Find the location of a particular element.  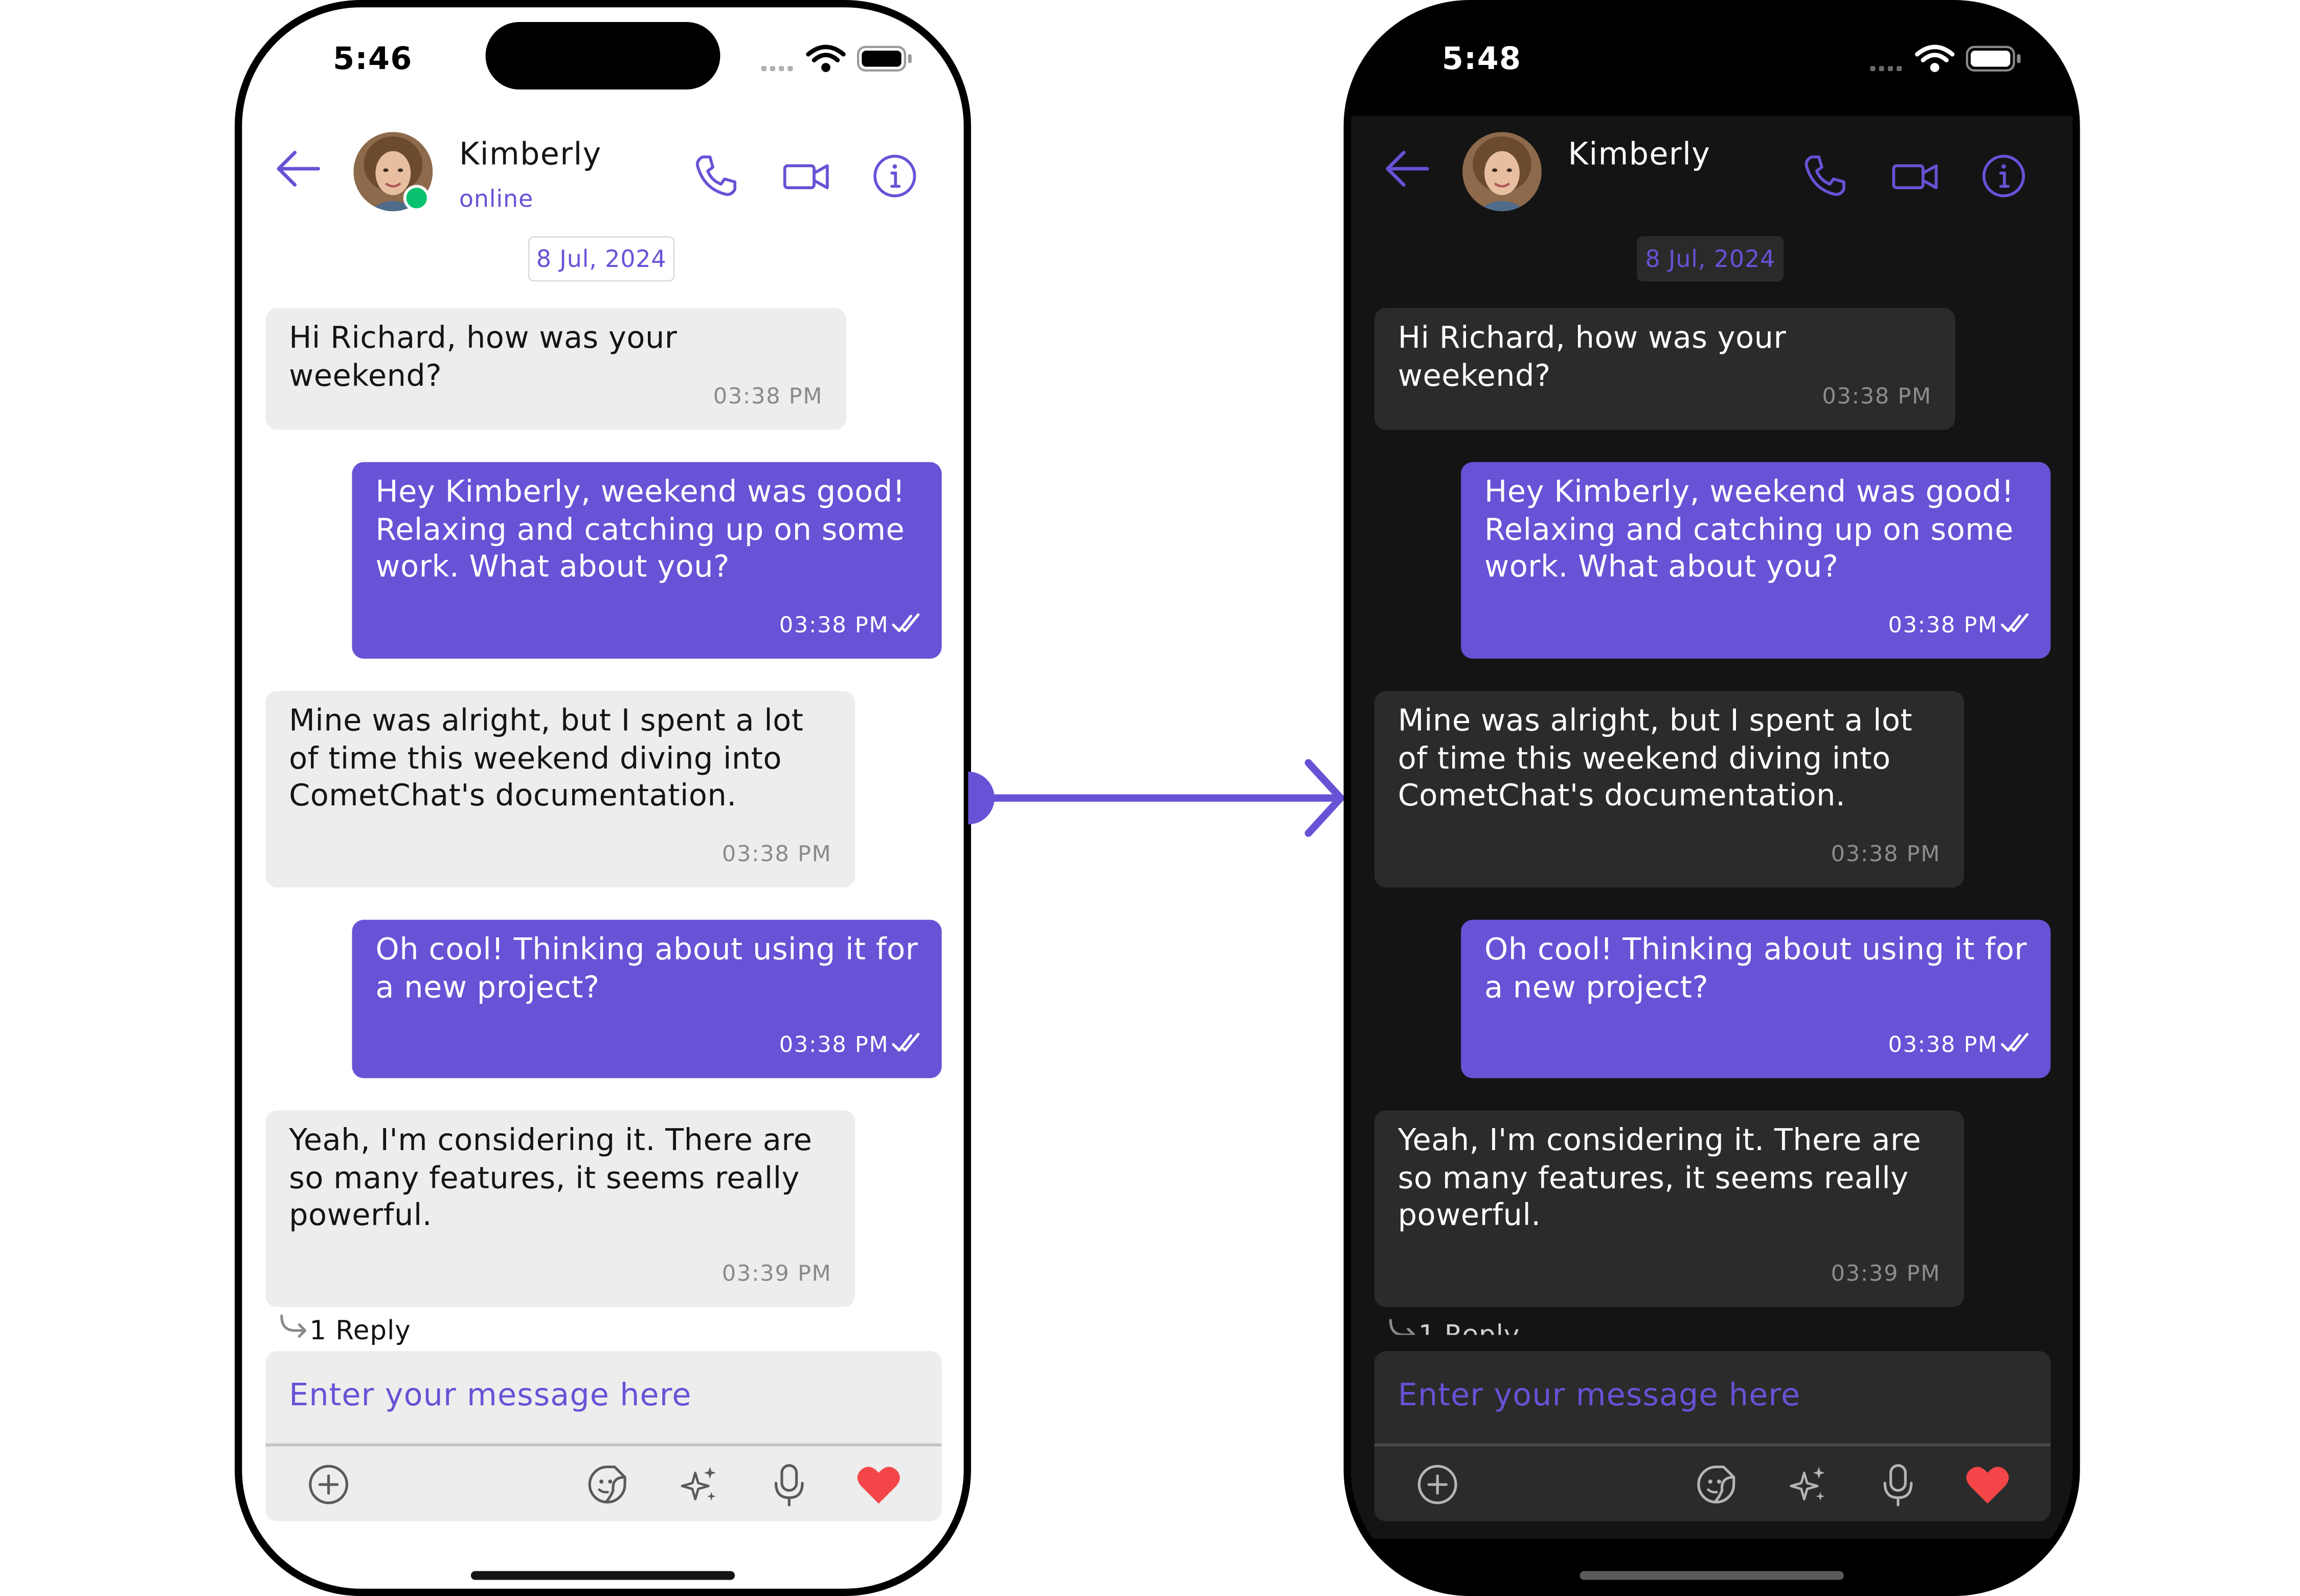

online-status-dot is located at coordinates (416, 199).